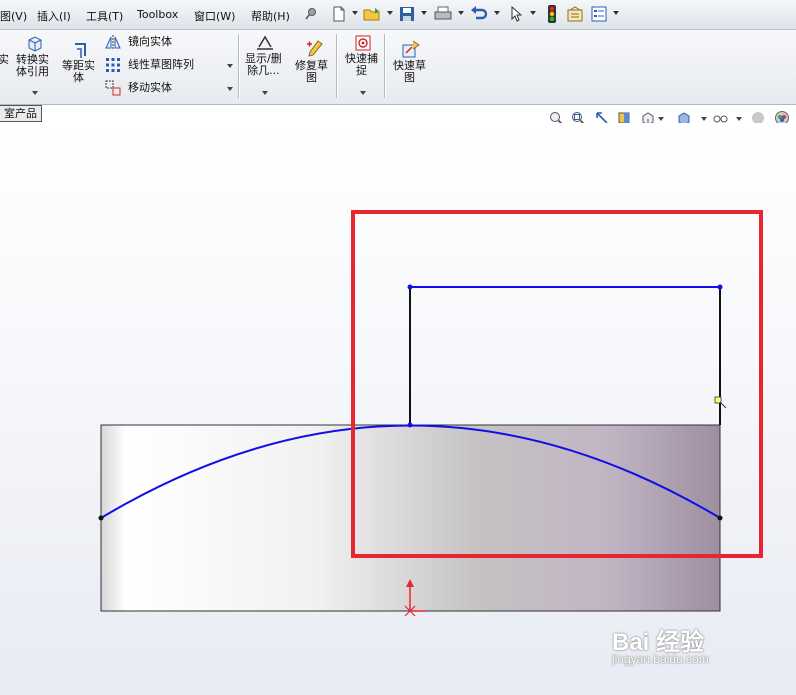 The height and width of the screenshot is (695, 796). I want to click on linear-pattern-icon, so click(113, 65).